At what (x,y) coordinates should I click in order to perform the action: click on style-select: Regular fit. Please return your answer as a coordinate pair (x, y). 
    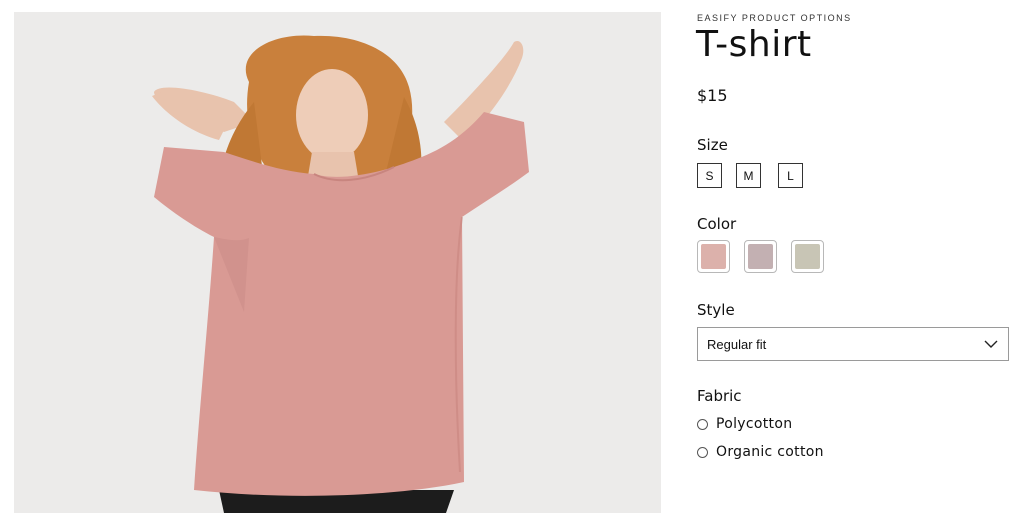
    Looking at the image, I should click on (853, 344).